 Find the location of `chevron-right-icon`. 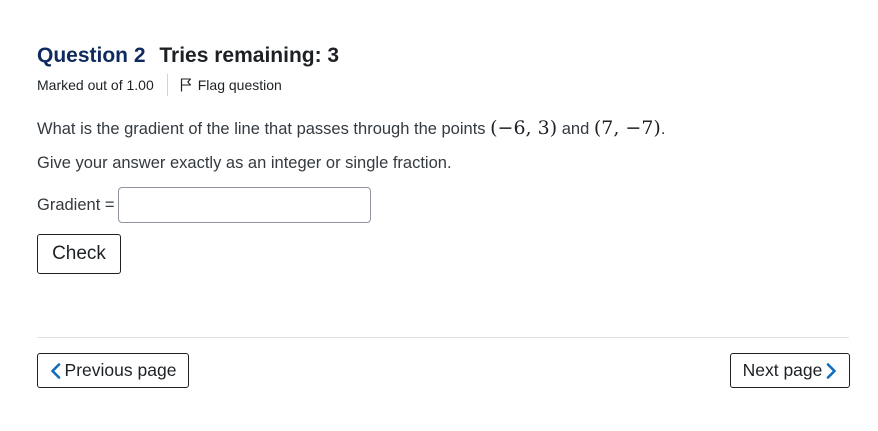

chevron-right-icon is located at coordinates (831, 370).